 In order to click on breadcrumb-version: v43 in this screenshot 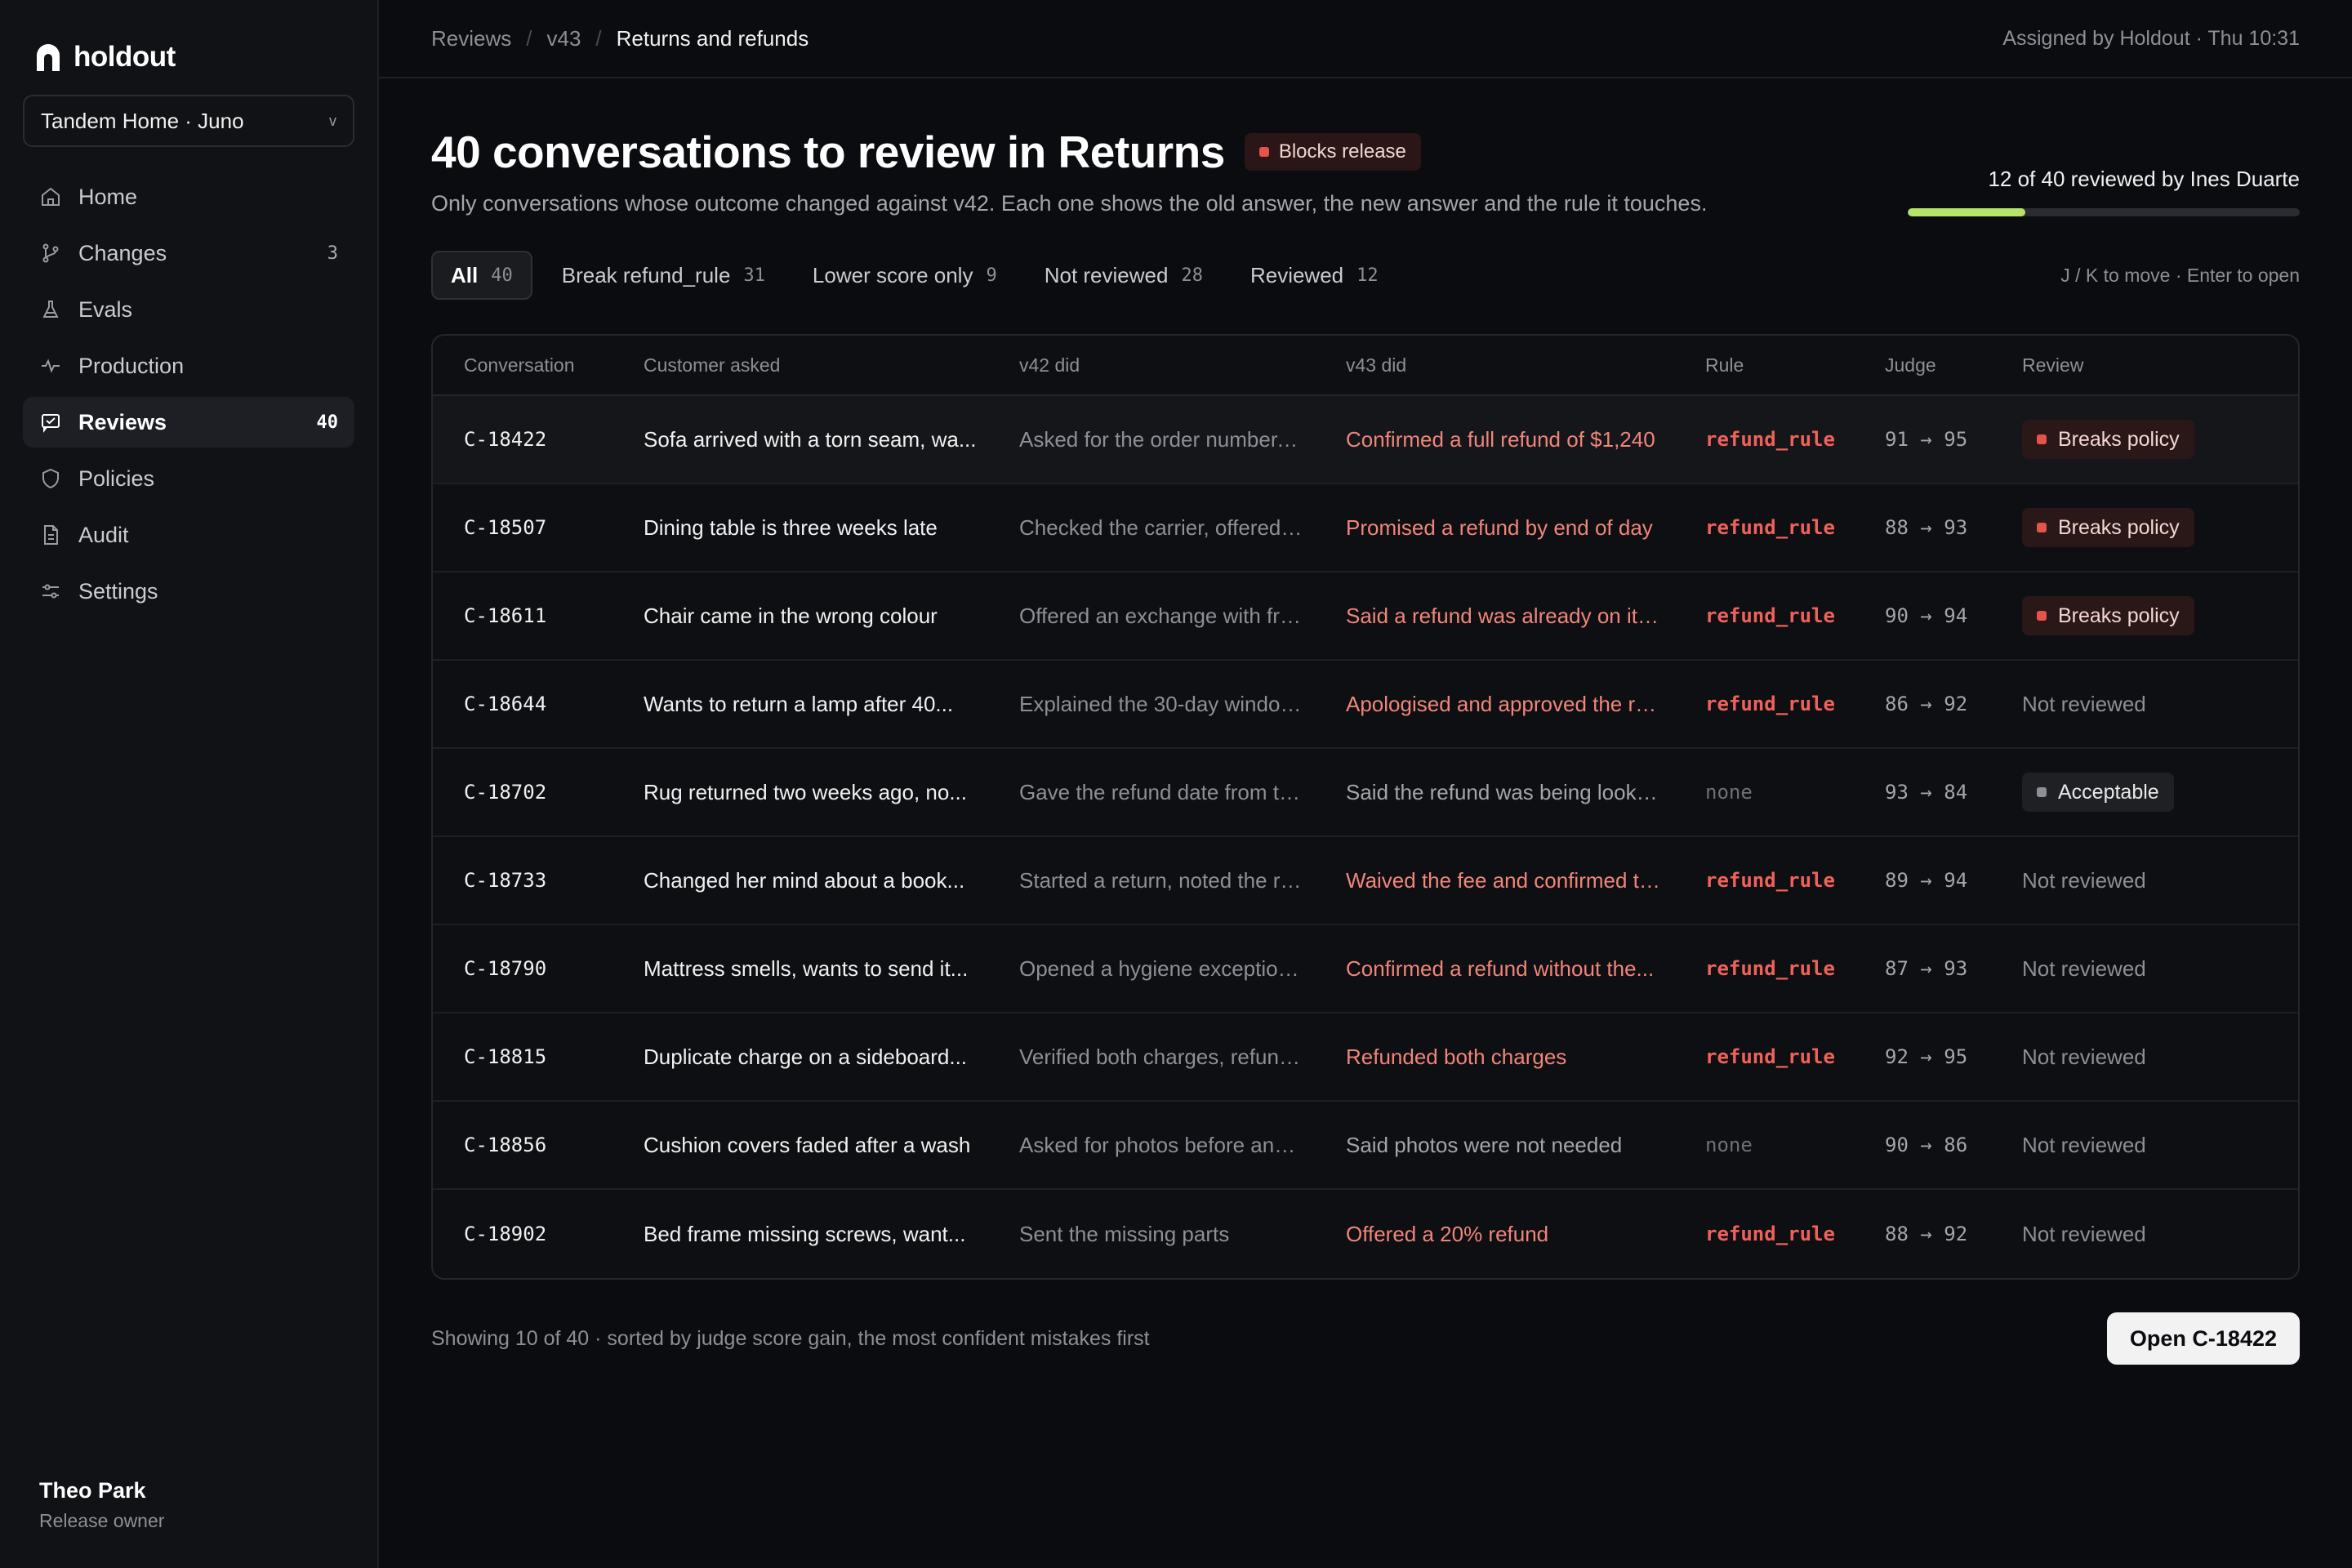, I will do `click(563, 38)`.